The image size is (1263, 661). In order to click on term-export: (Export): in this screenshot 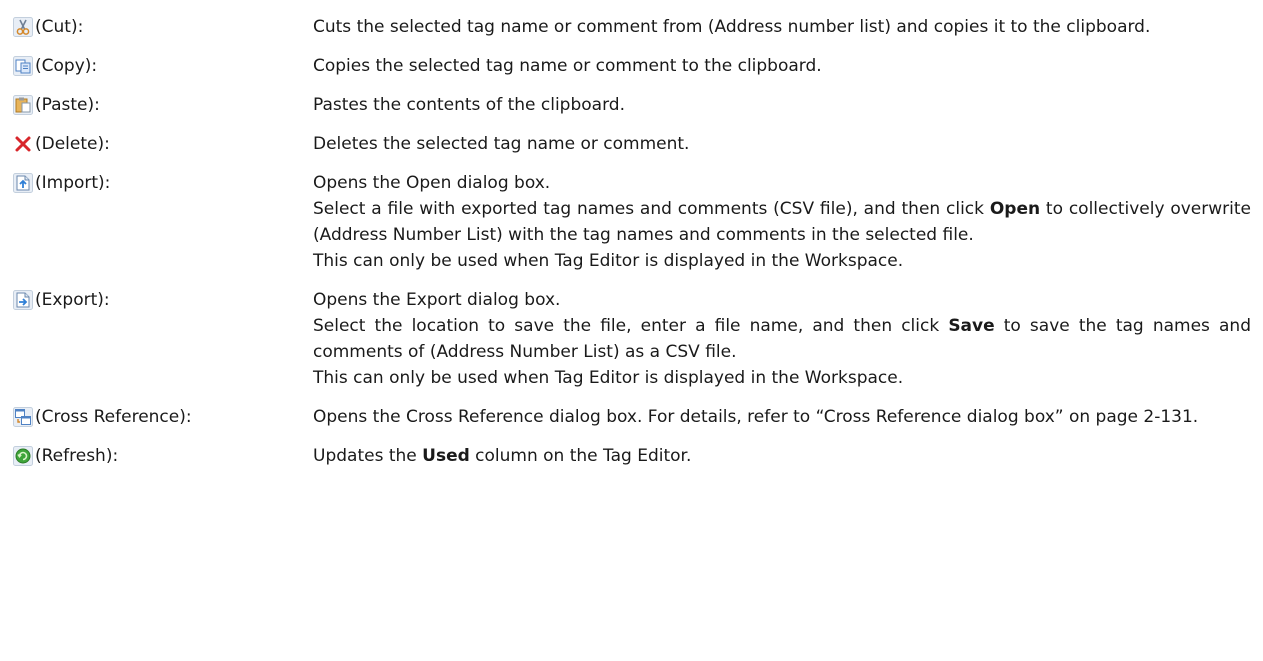, I will do `click(162, 300)`.